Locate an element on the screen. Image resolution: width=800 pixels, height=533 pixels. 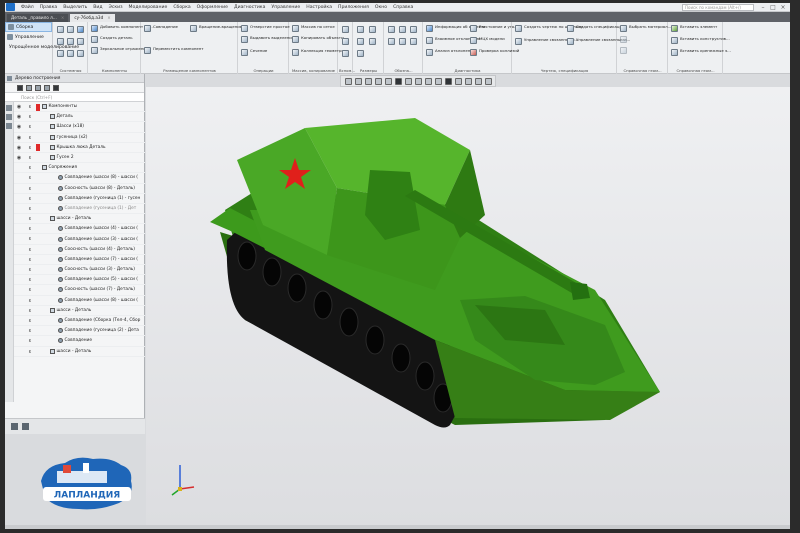
lapland-logo: ЛАПЛАНДИЯ is located at coordinates (86, 483).